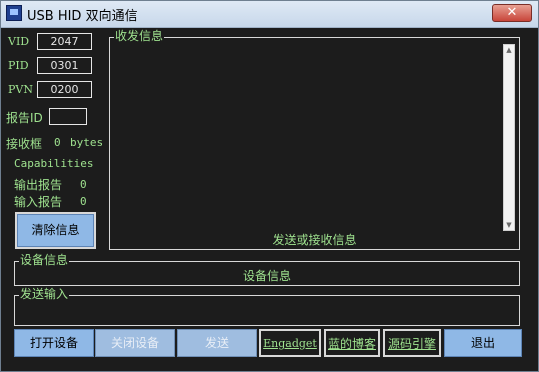  I want to click on messages-group-legend: 收发信息, so click(139, 36).